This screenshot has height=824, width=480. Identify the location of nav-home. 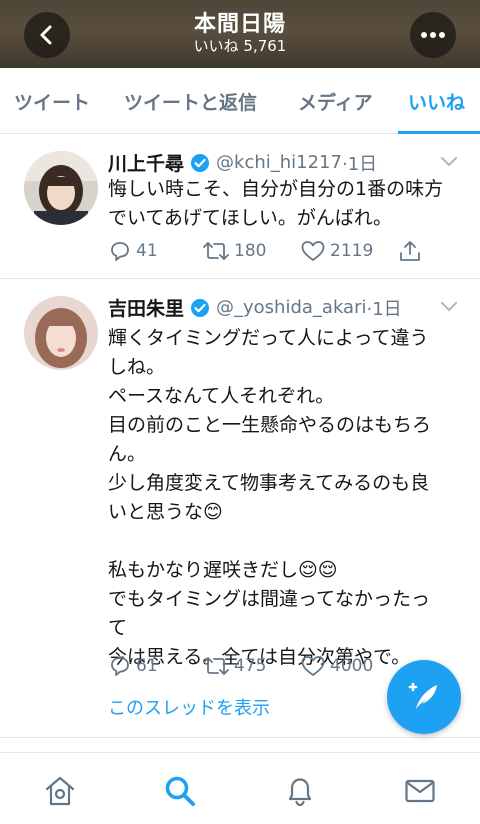
(60, 791).